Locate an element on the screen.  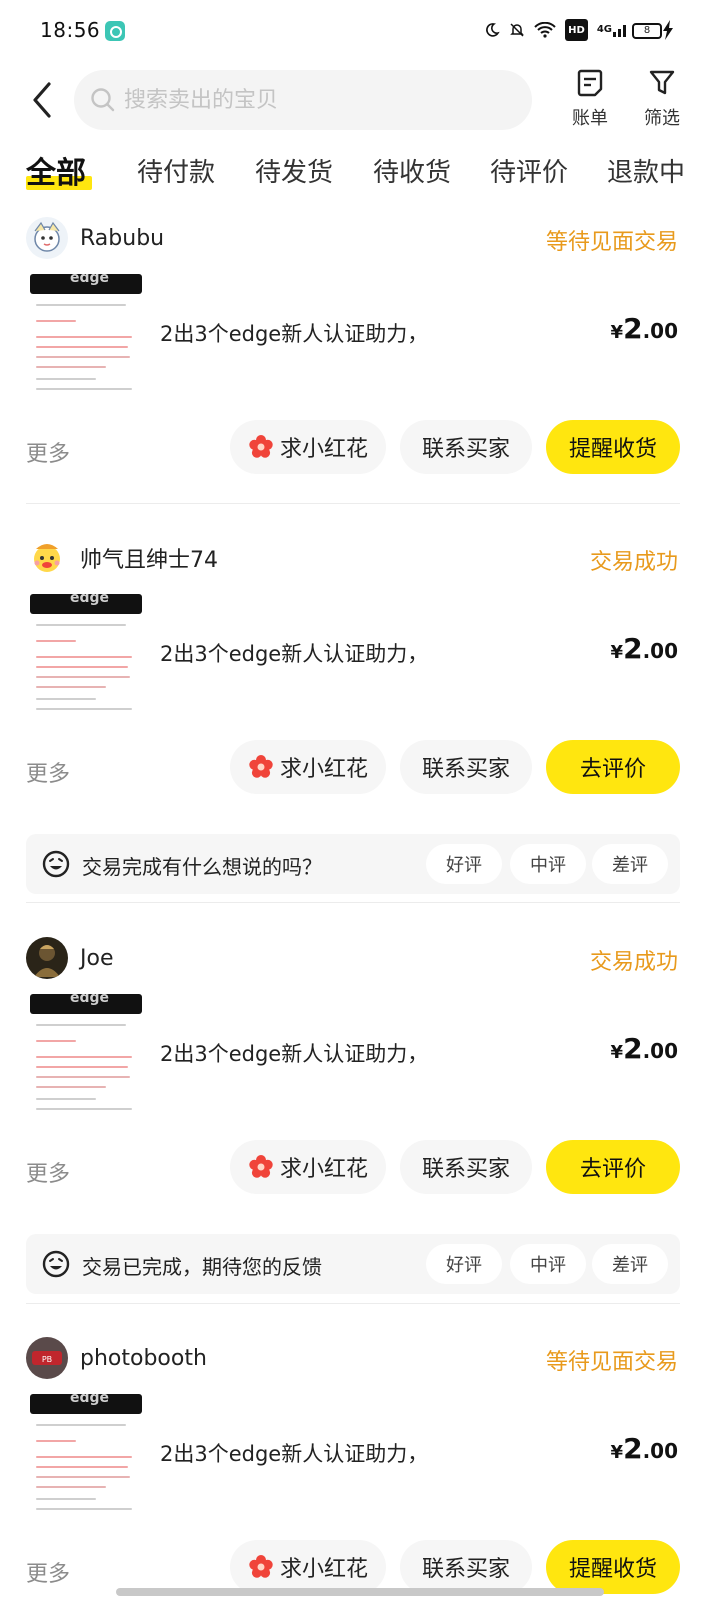
feedback-text: 交易完成有什么想说的吗？ is located at coordinates (202, 867).